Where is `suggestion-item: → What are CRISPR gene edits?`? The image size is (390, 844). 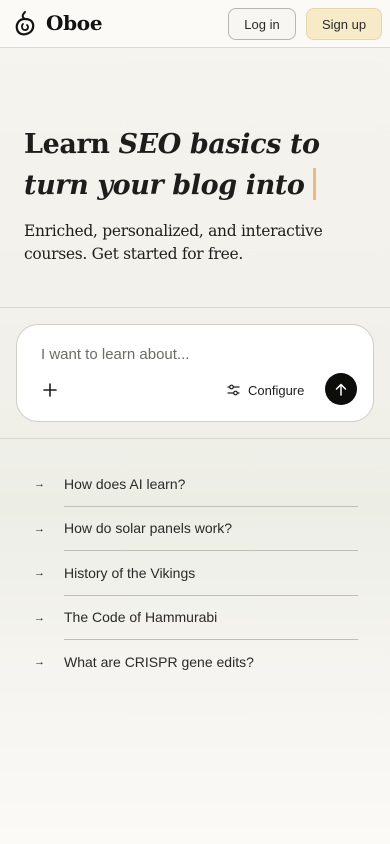
suggestion-item: → What are CRISPR gene edits? is located at coordinates (195, 662).